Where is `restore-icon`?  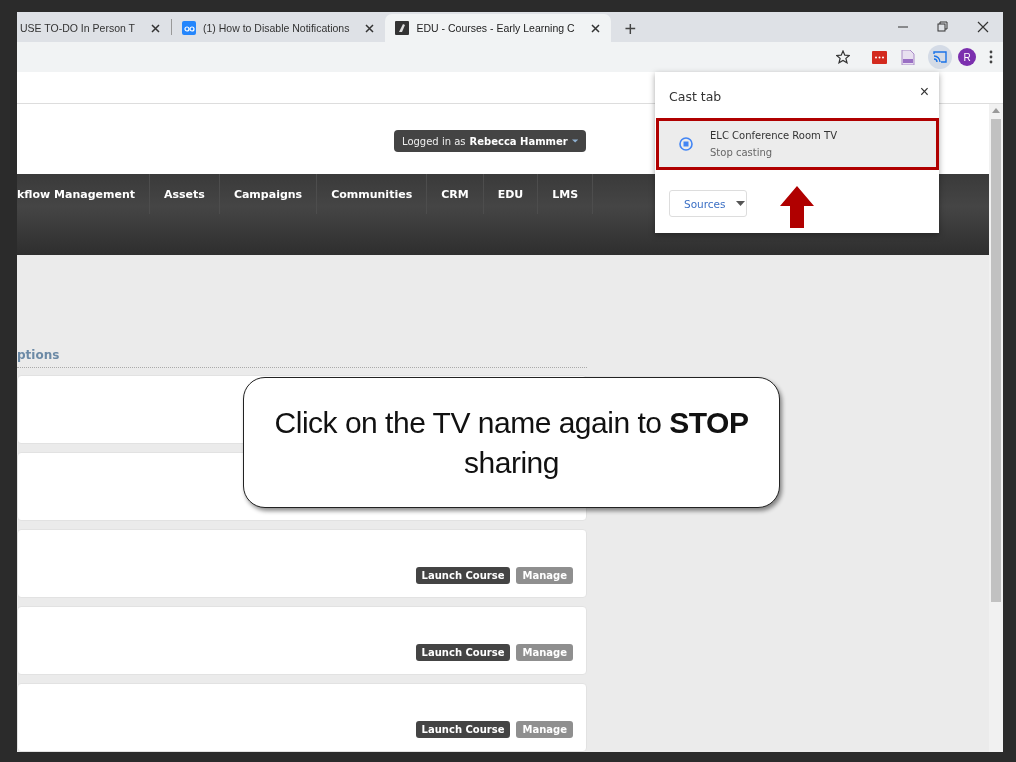 restore-icon is located at coordinates (943, 27).